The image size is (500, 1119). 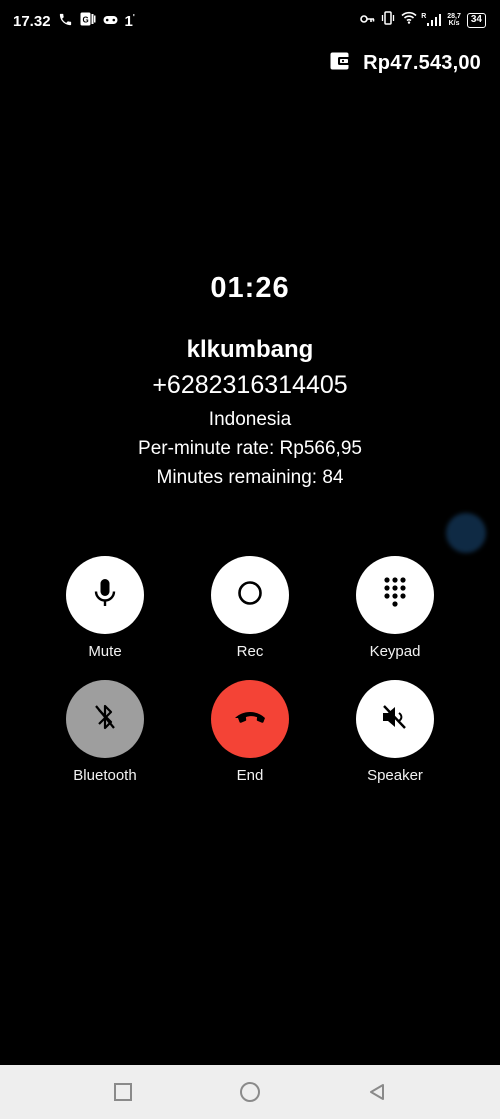 I want to click on status-time: 17.32, so click(x=32, y=21).